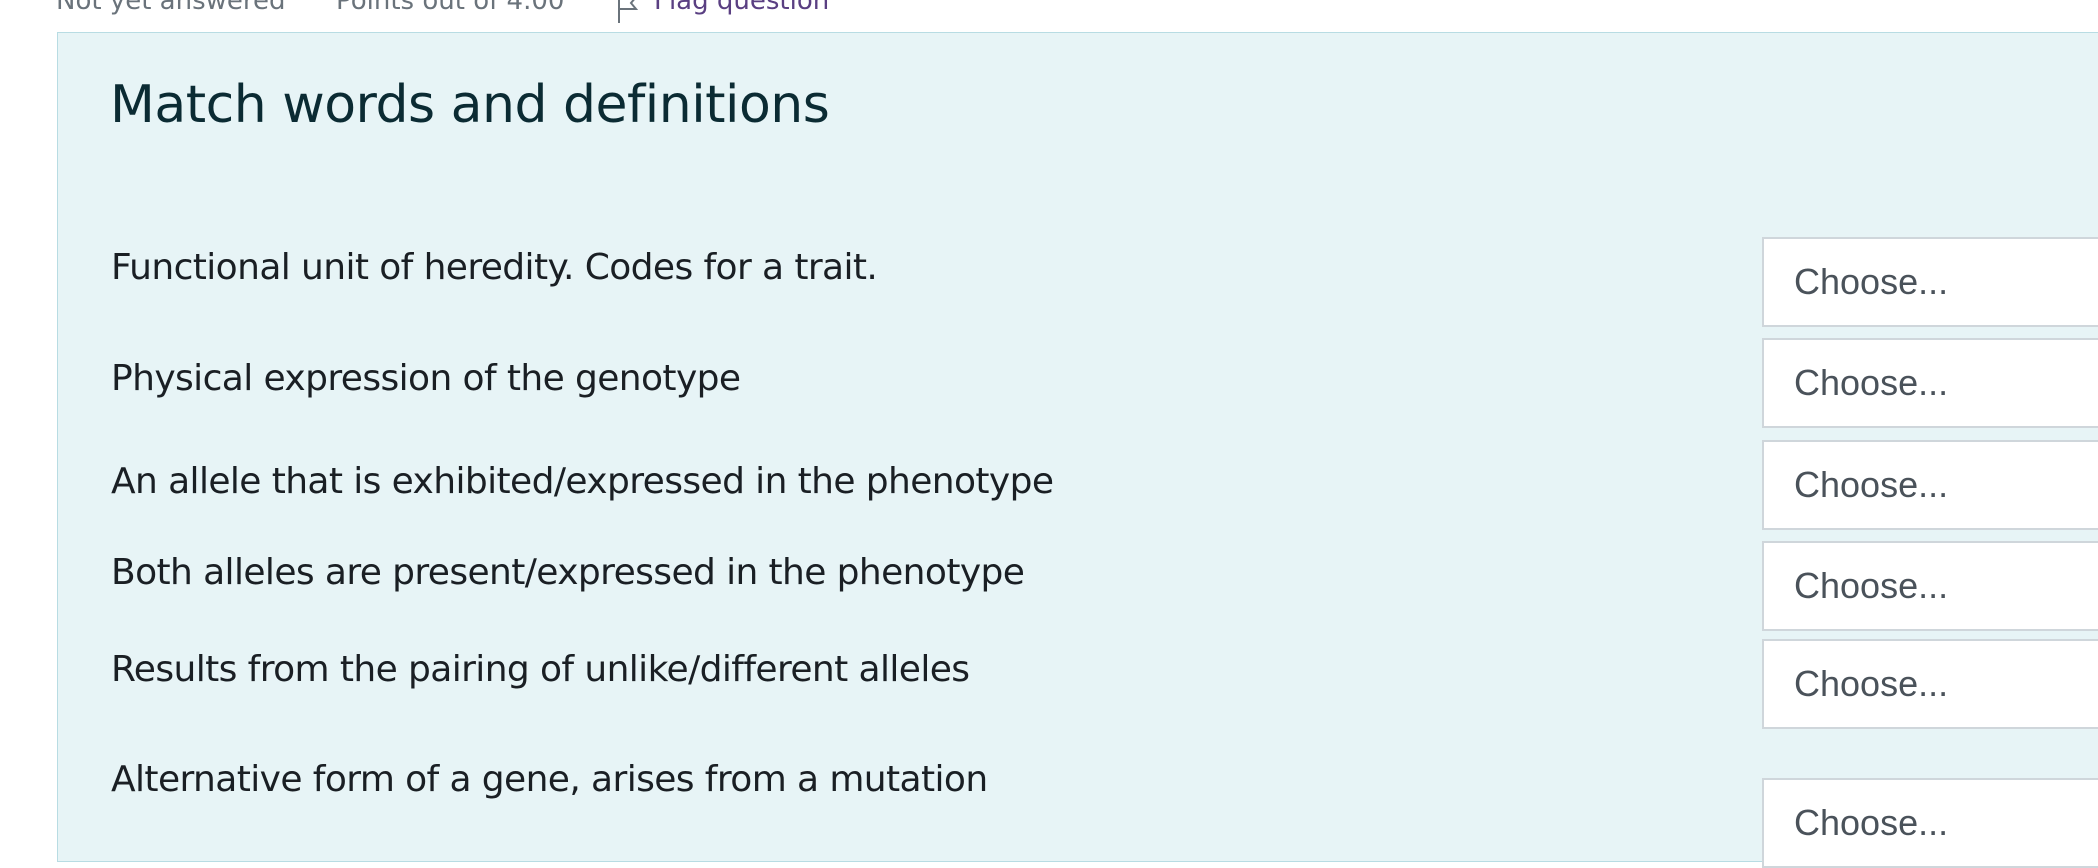 This screenshot has width=2098, height=868. Describe the element at coordinates (741, 8) in the screenshot. I see `flag-question-link: Flag question` at that location.